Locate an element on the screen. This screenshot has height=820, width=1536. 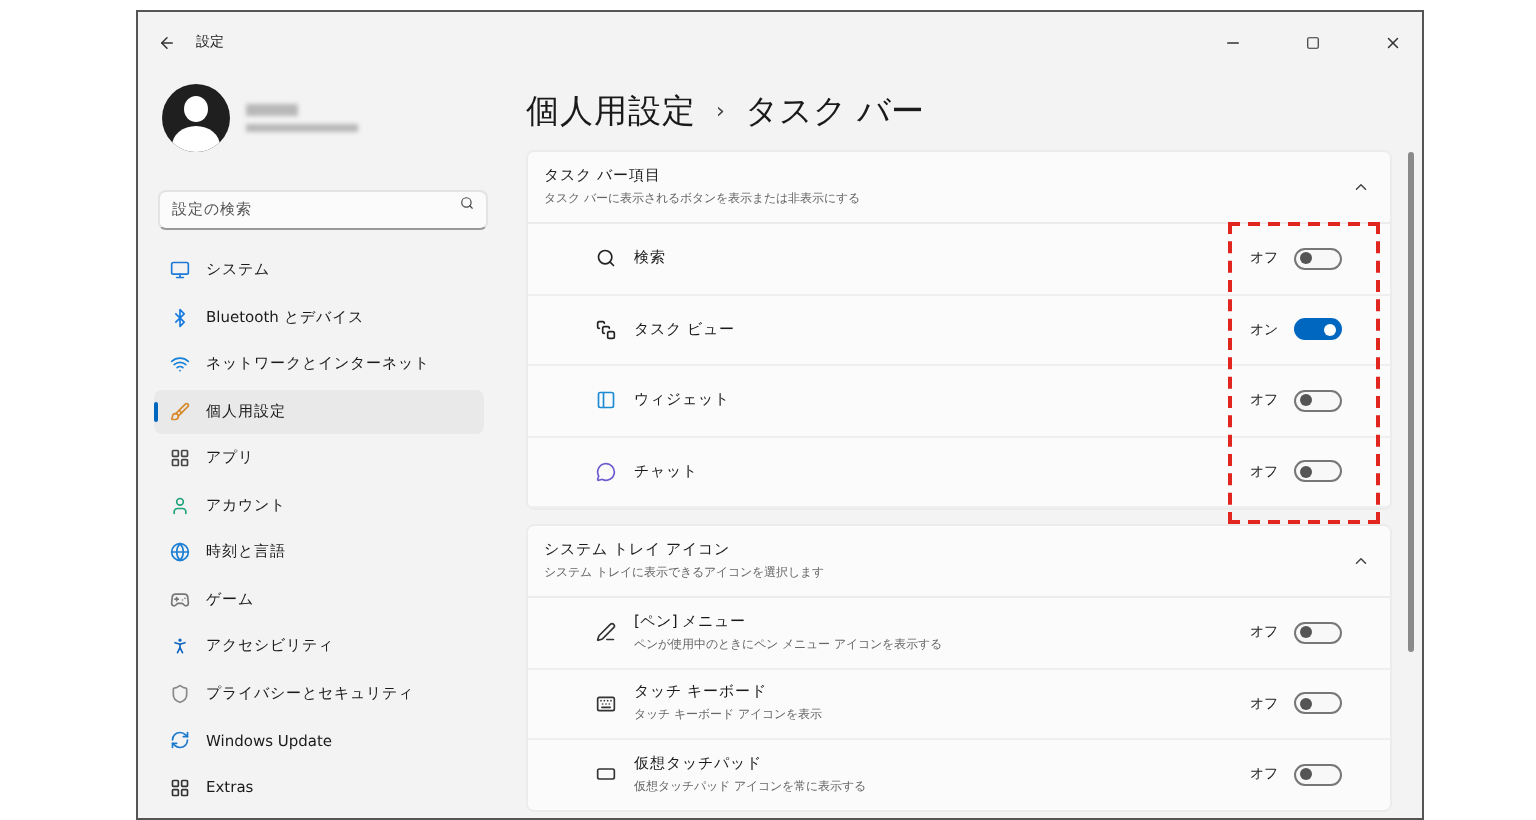
touchpad-icon is located at coordinates (606, 774).